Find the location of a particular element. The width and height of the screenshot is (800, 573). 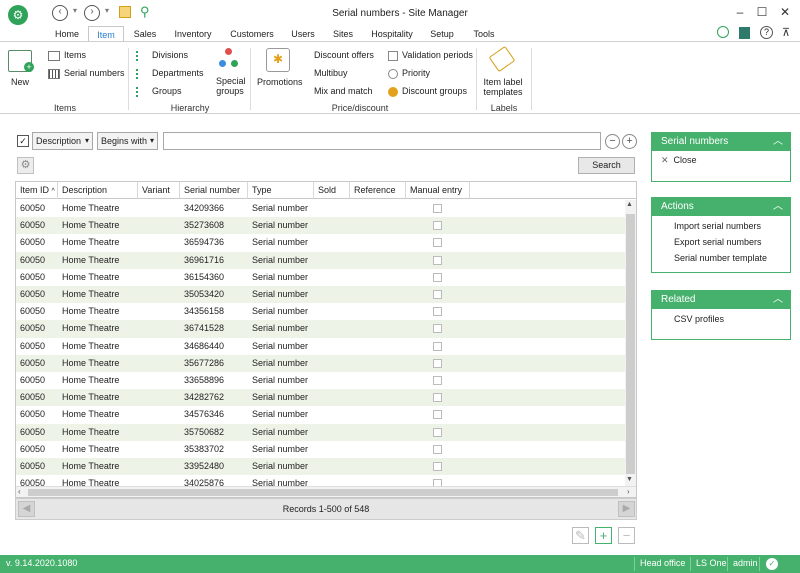

serial-number-template-link: Serial number template is located at coordinates (720, 258).